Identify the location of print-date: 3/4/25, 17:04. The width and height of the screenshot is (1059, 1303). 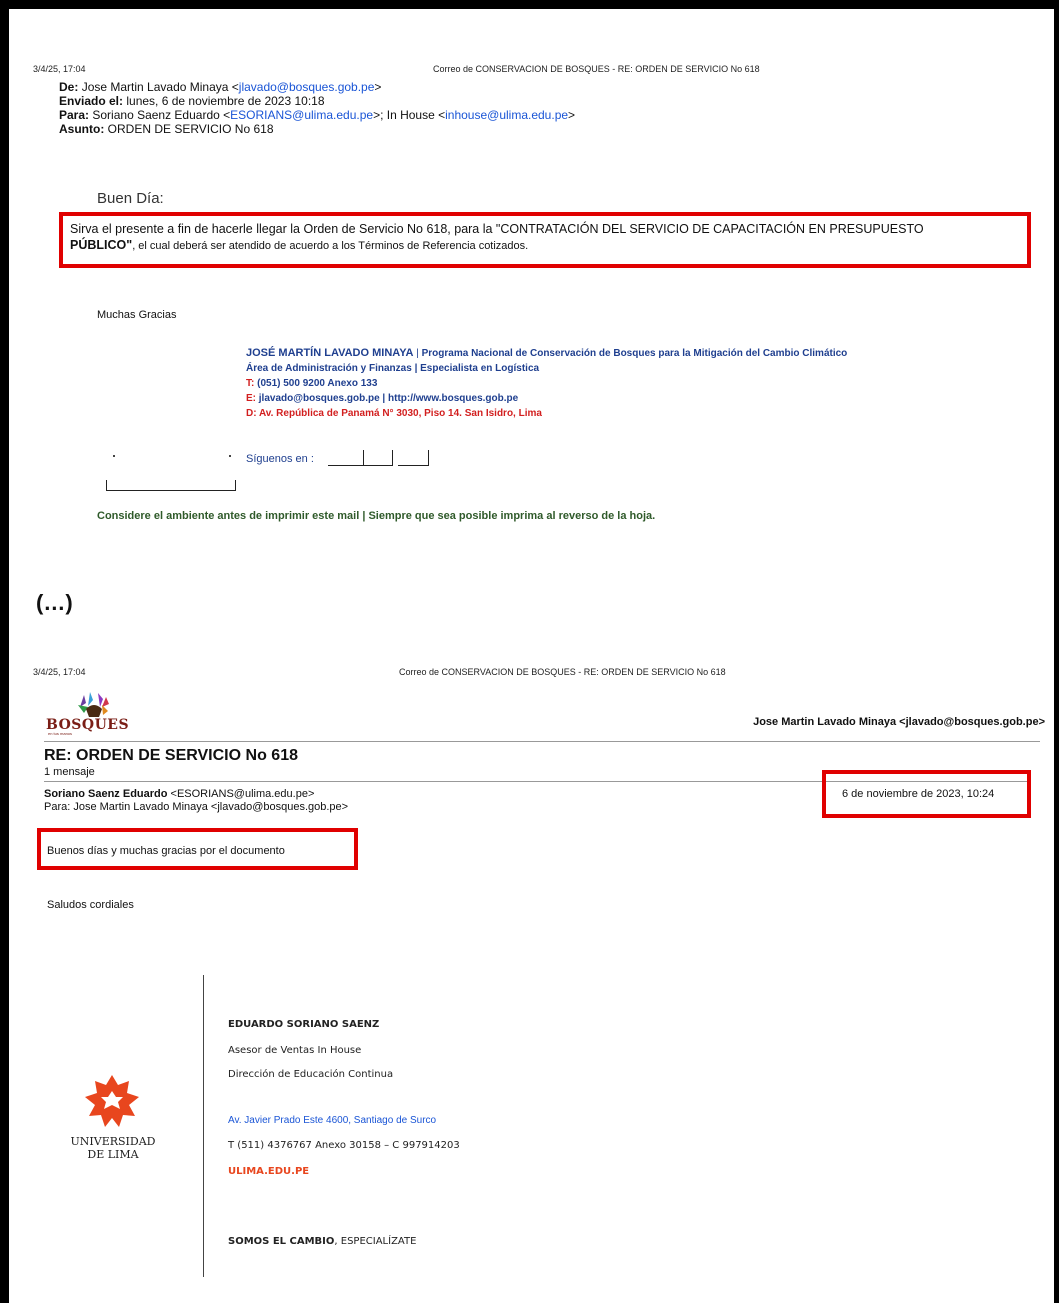
(59, 69).